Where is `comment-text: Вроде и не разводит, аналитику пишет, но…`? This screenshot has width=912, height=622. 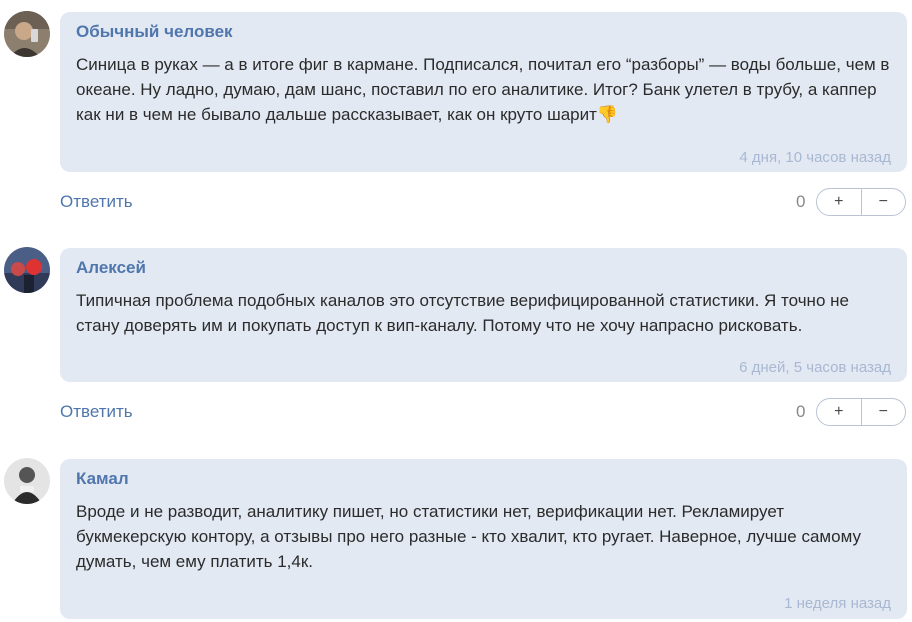 comment-text: Вроде и не разводит, аналитику пишет, но… is located at coordinates (468, 536).